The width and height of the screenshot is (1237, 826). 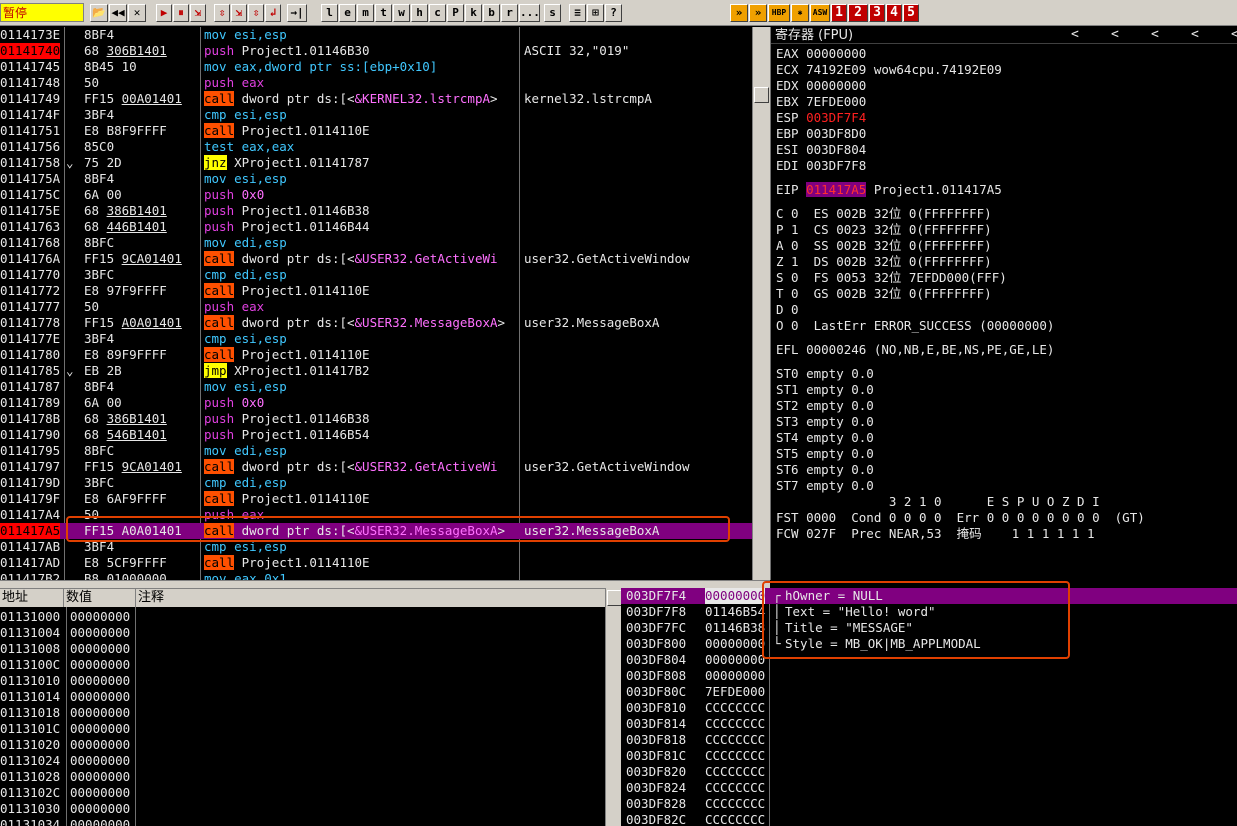 What do you see at coordinates (779, 13) in the screenshot?
I see `toolbar-button: HBP` at bounding box center [779, 13].